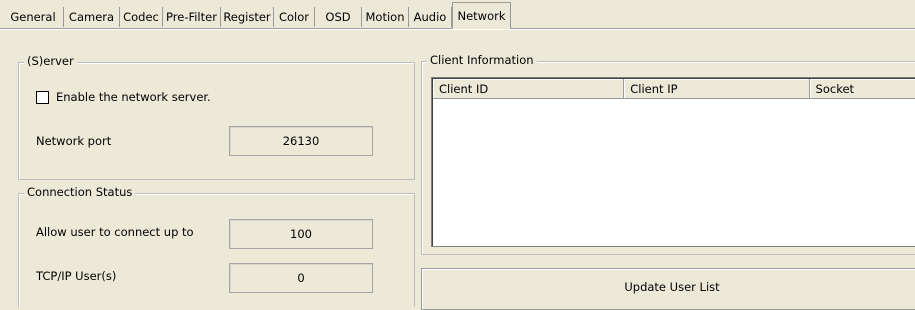 This screenshot has width=915, height=310. What do you see at coordinates (33, 17) in the screenshot?
I see `tab-general: General` at bounding box center [33, 17].